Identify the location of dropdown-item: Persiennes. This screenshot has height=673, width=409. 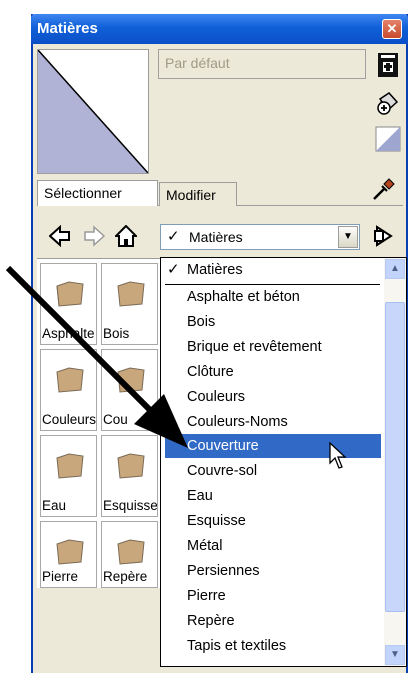
(223, 571).